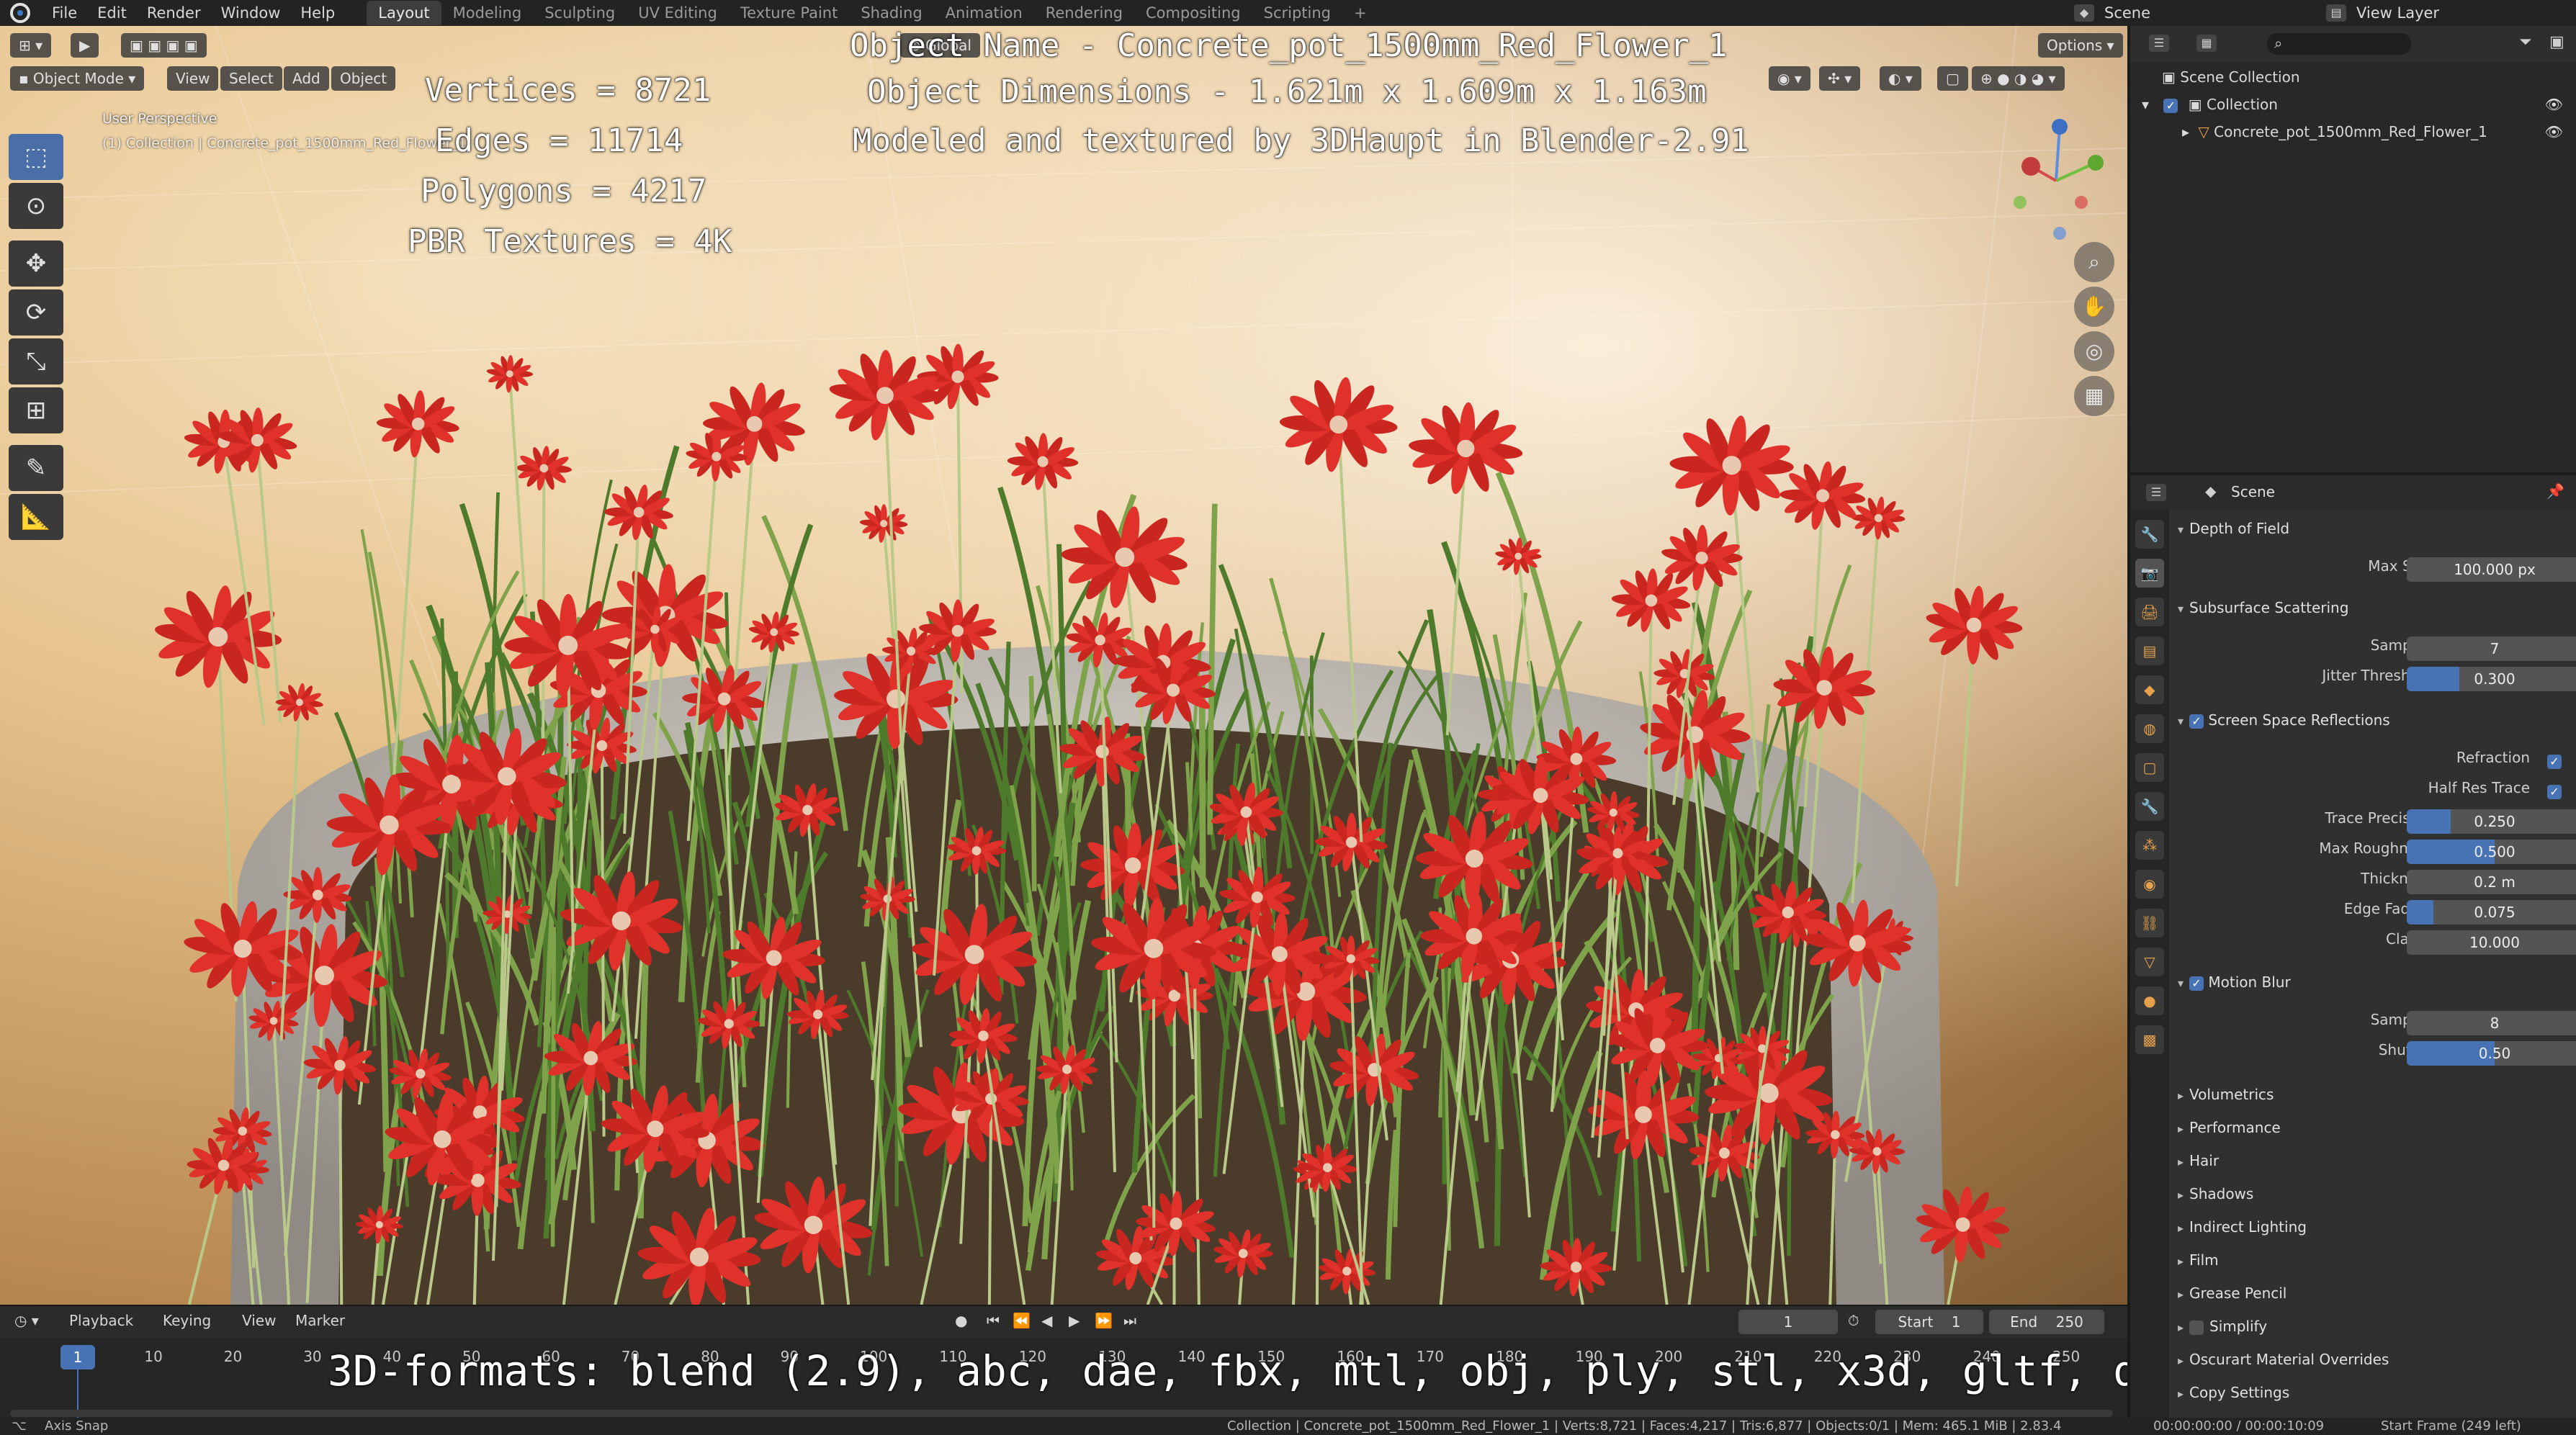 The image size is (2576, 1435). I want to click on rotate-tool-icon: ⟳, so click(36, 312).